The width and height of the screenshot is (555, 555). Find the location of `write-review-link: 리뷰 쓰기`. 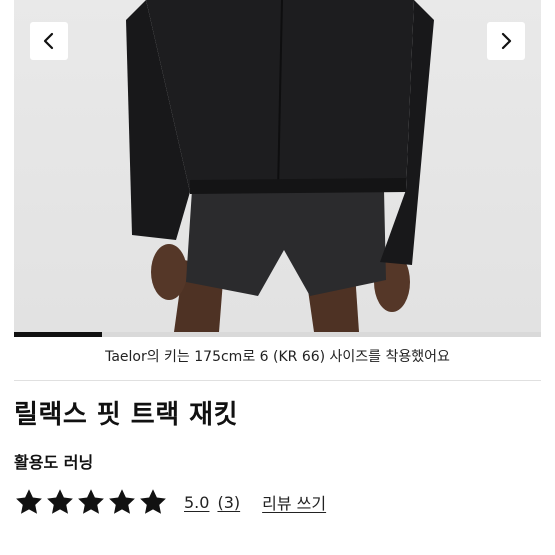

write-review-link: 리뷰 쓰기 is located at coordinates (294, 502).